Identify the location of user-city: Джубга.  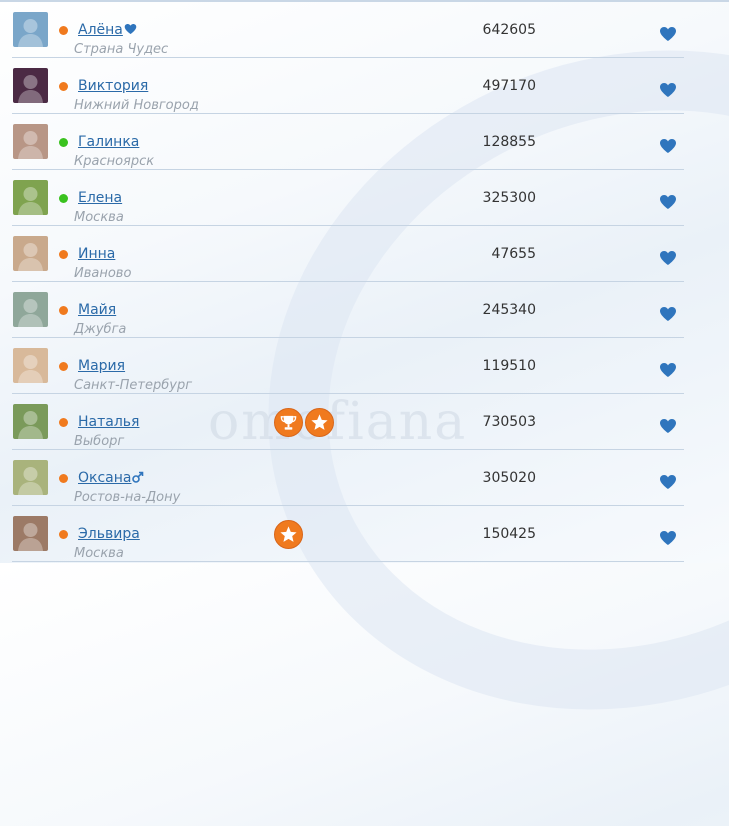
(100, 329).